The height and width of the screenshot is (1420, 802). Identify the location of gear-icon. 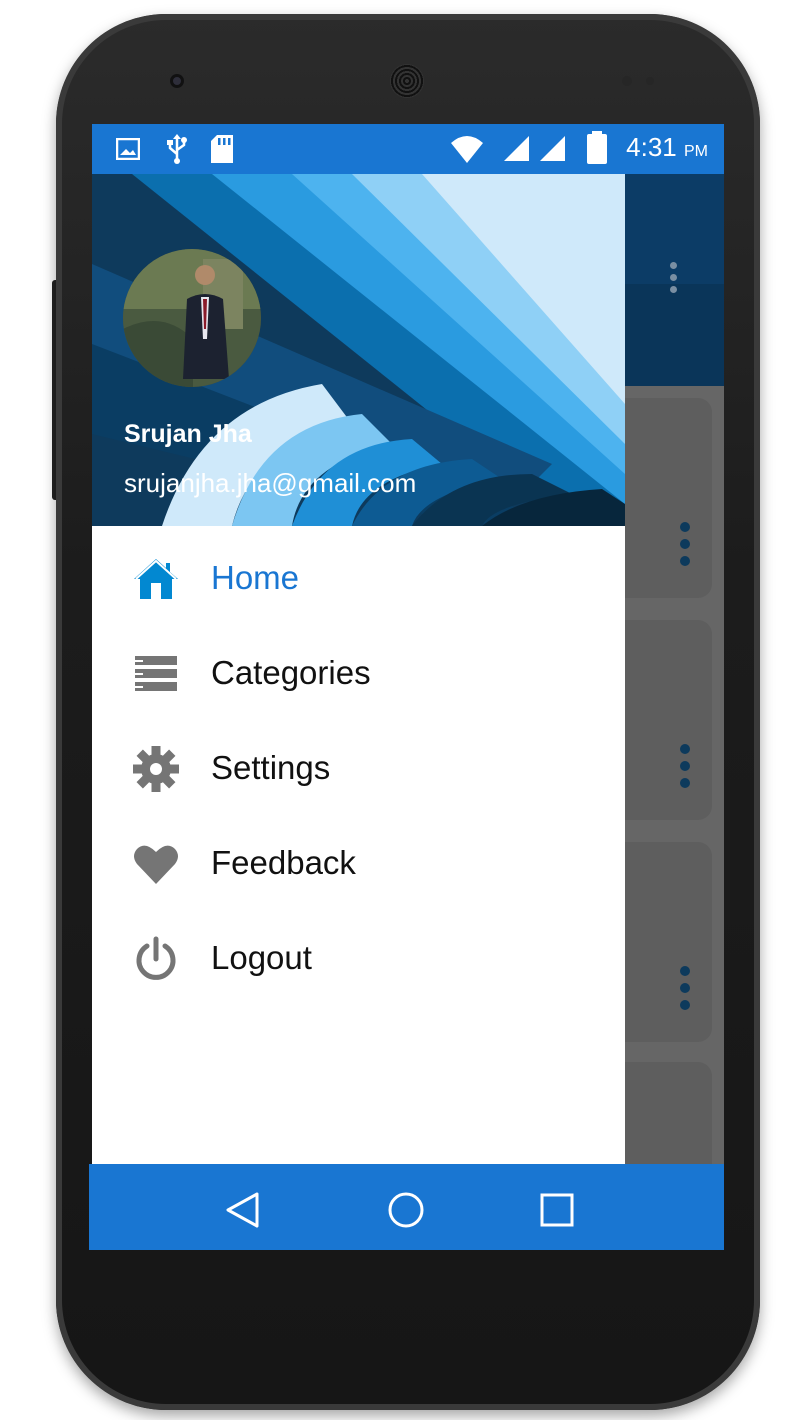
(156, 769).